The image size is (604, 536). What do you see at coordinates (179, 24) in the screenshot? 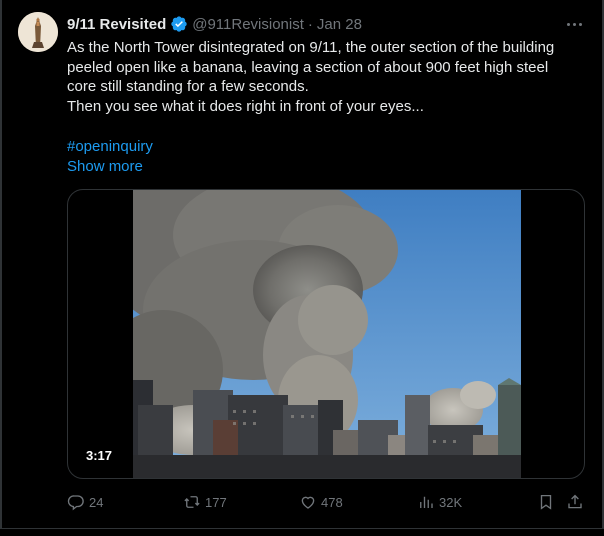
I see `verified-badge-icon` at bounding box center [179, 24].